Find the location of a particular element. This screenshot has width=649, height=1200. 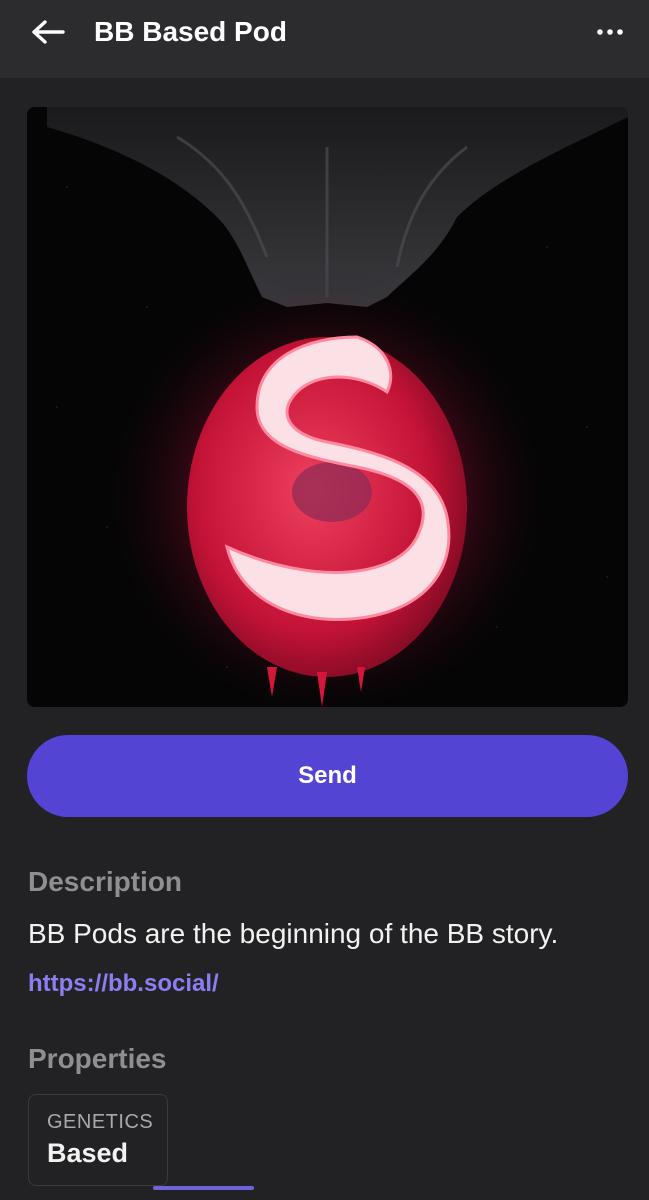

property-card: GENETICS Based is located at coordinates (98, 1140).